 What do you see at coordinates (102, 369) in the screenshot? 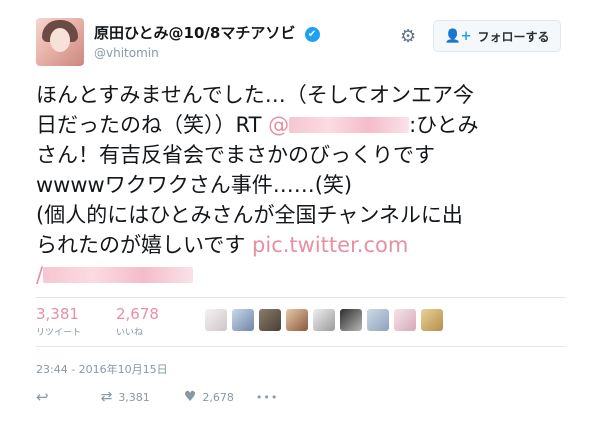
I see `timestamp: 23:44 - 2016年10月15日` at bounding box center [102, 369].